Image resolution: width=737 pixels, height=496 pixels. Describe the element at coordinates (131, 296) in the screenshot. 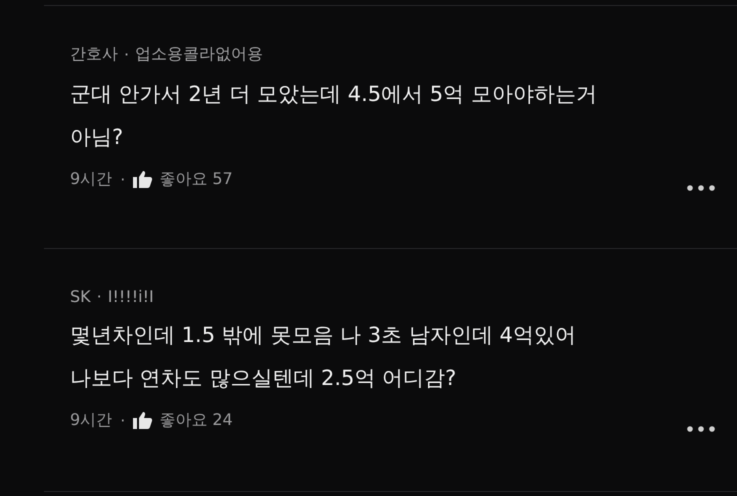

I see `nickname: I!!!!i!I` at that location.